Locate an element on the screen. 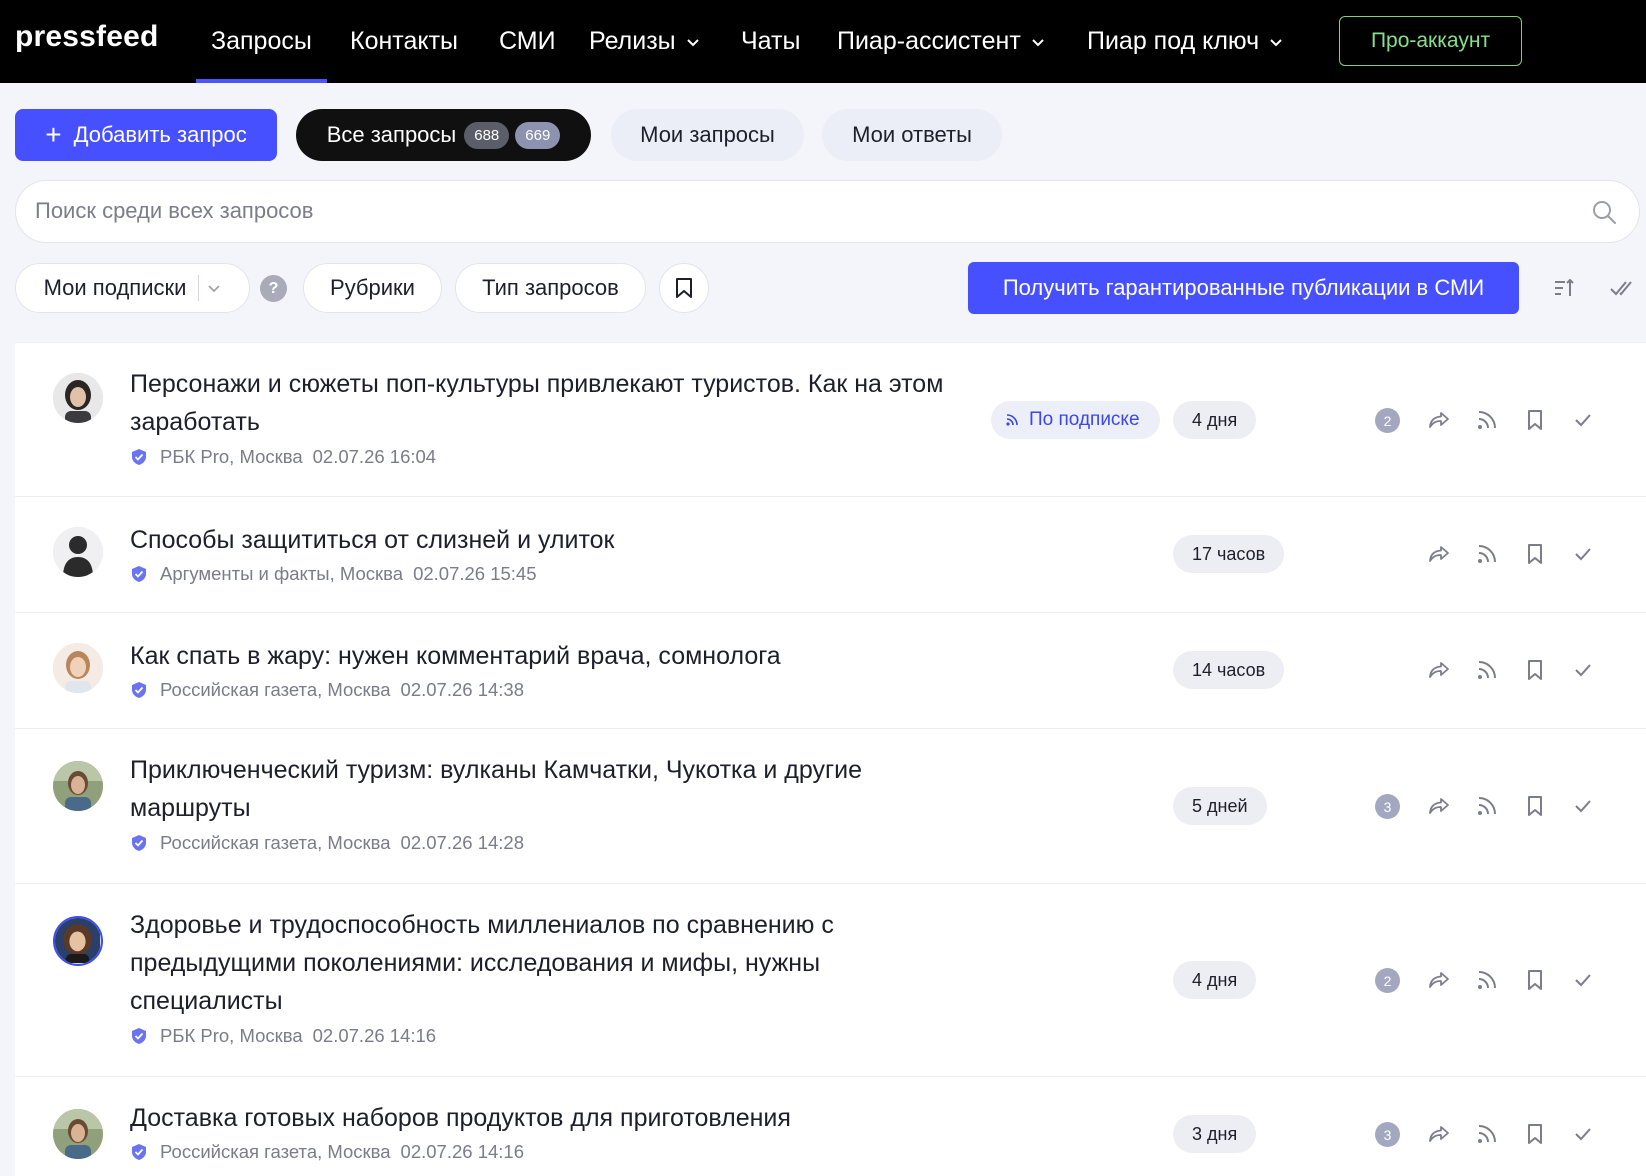 This screenshot has height=1176, width=1646. request-meta: Российская газета, Москва 02.07.26 14:28 is located at coordinates (327, 843).